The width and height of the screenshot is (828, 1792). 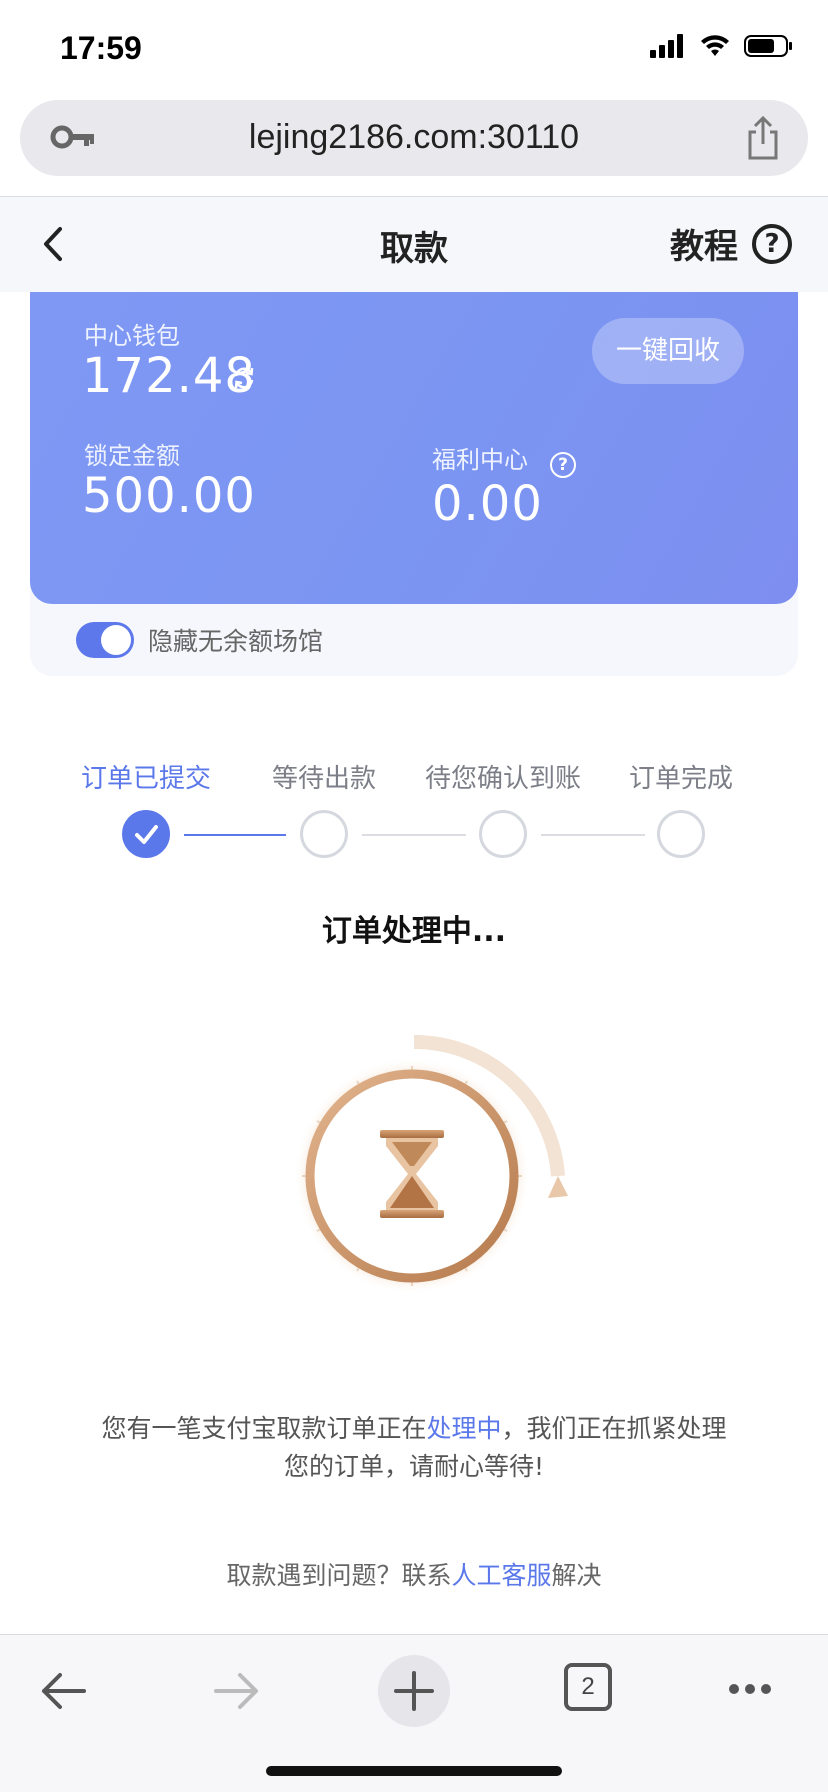 I want to click on support-prefix: 取款遇到问题？联系, so click(x=339, y=1575).